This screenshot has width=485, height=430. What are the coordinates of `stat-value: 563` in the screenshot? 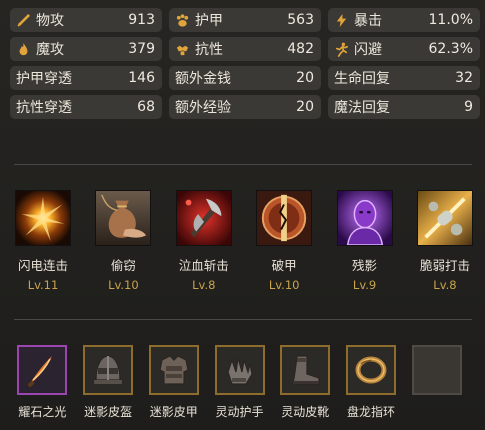 It's located at (300, 20).